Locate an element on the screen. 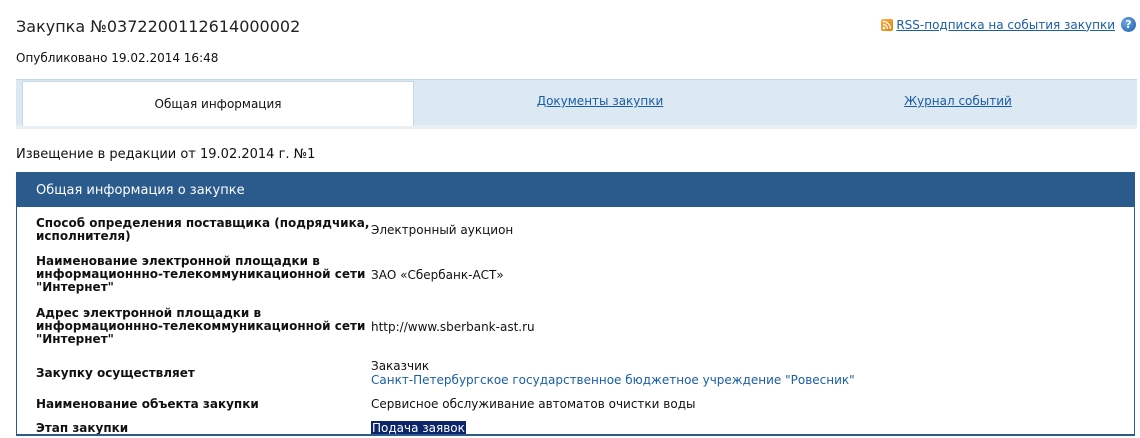 The image size is (1140, 438). rss-subscription-link: RSS-подписка на события закупки is located at coordinates (1005, 25).